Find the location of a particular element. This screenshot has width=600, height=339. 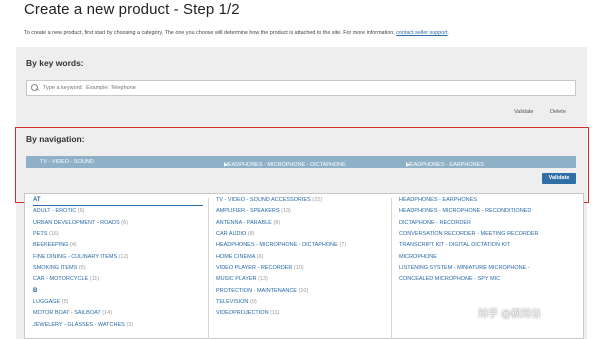

category-name: MUSIC PLAYER is located at coordinates (236, 279).